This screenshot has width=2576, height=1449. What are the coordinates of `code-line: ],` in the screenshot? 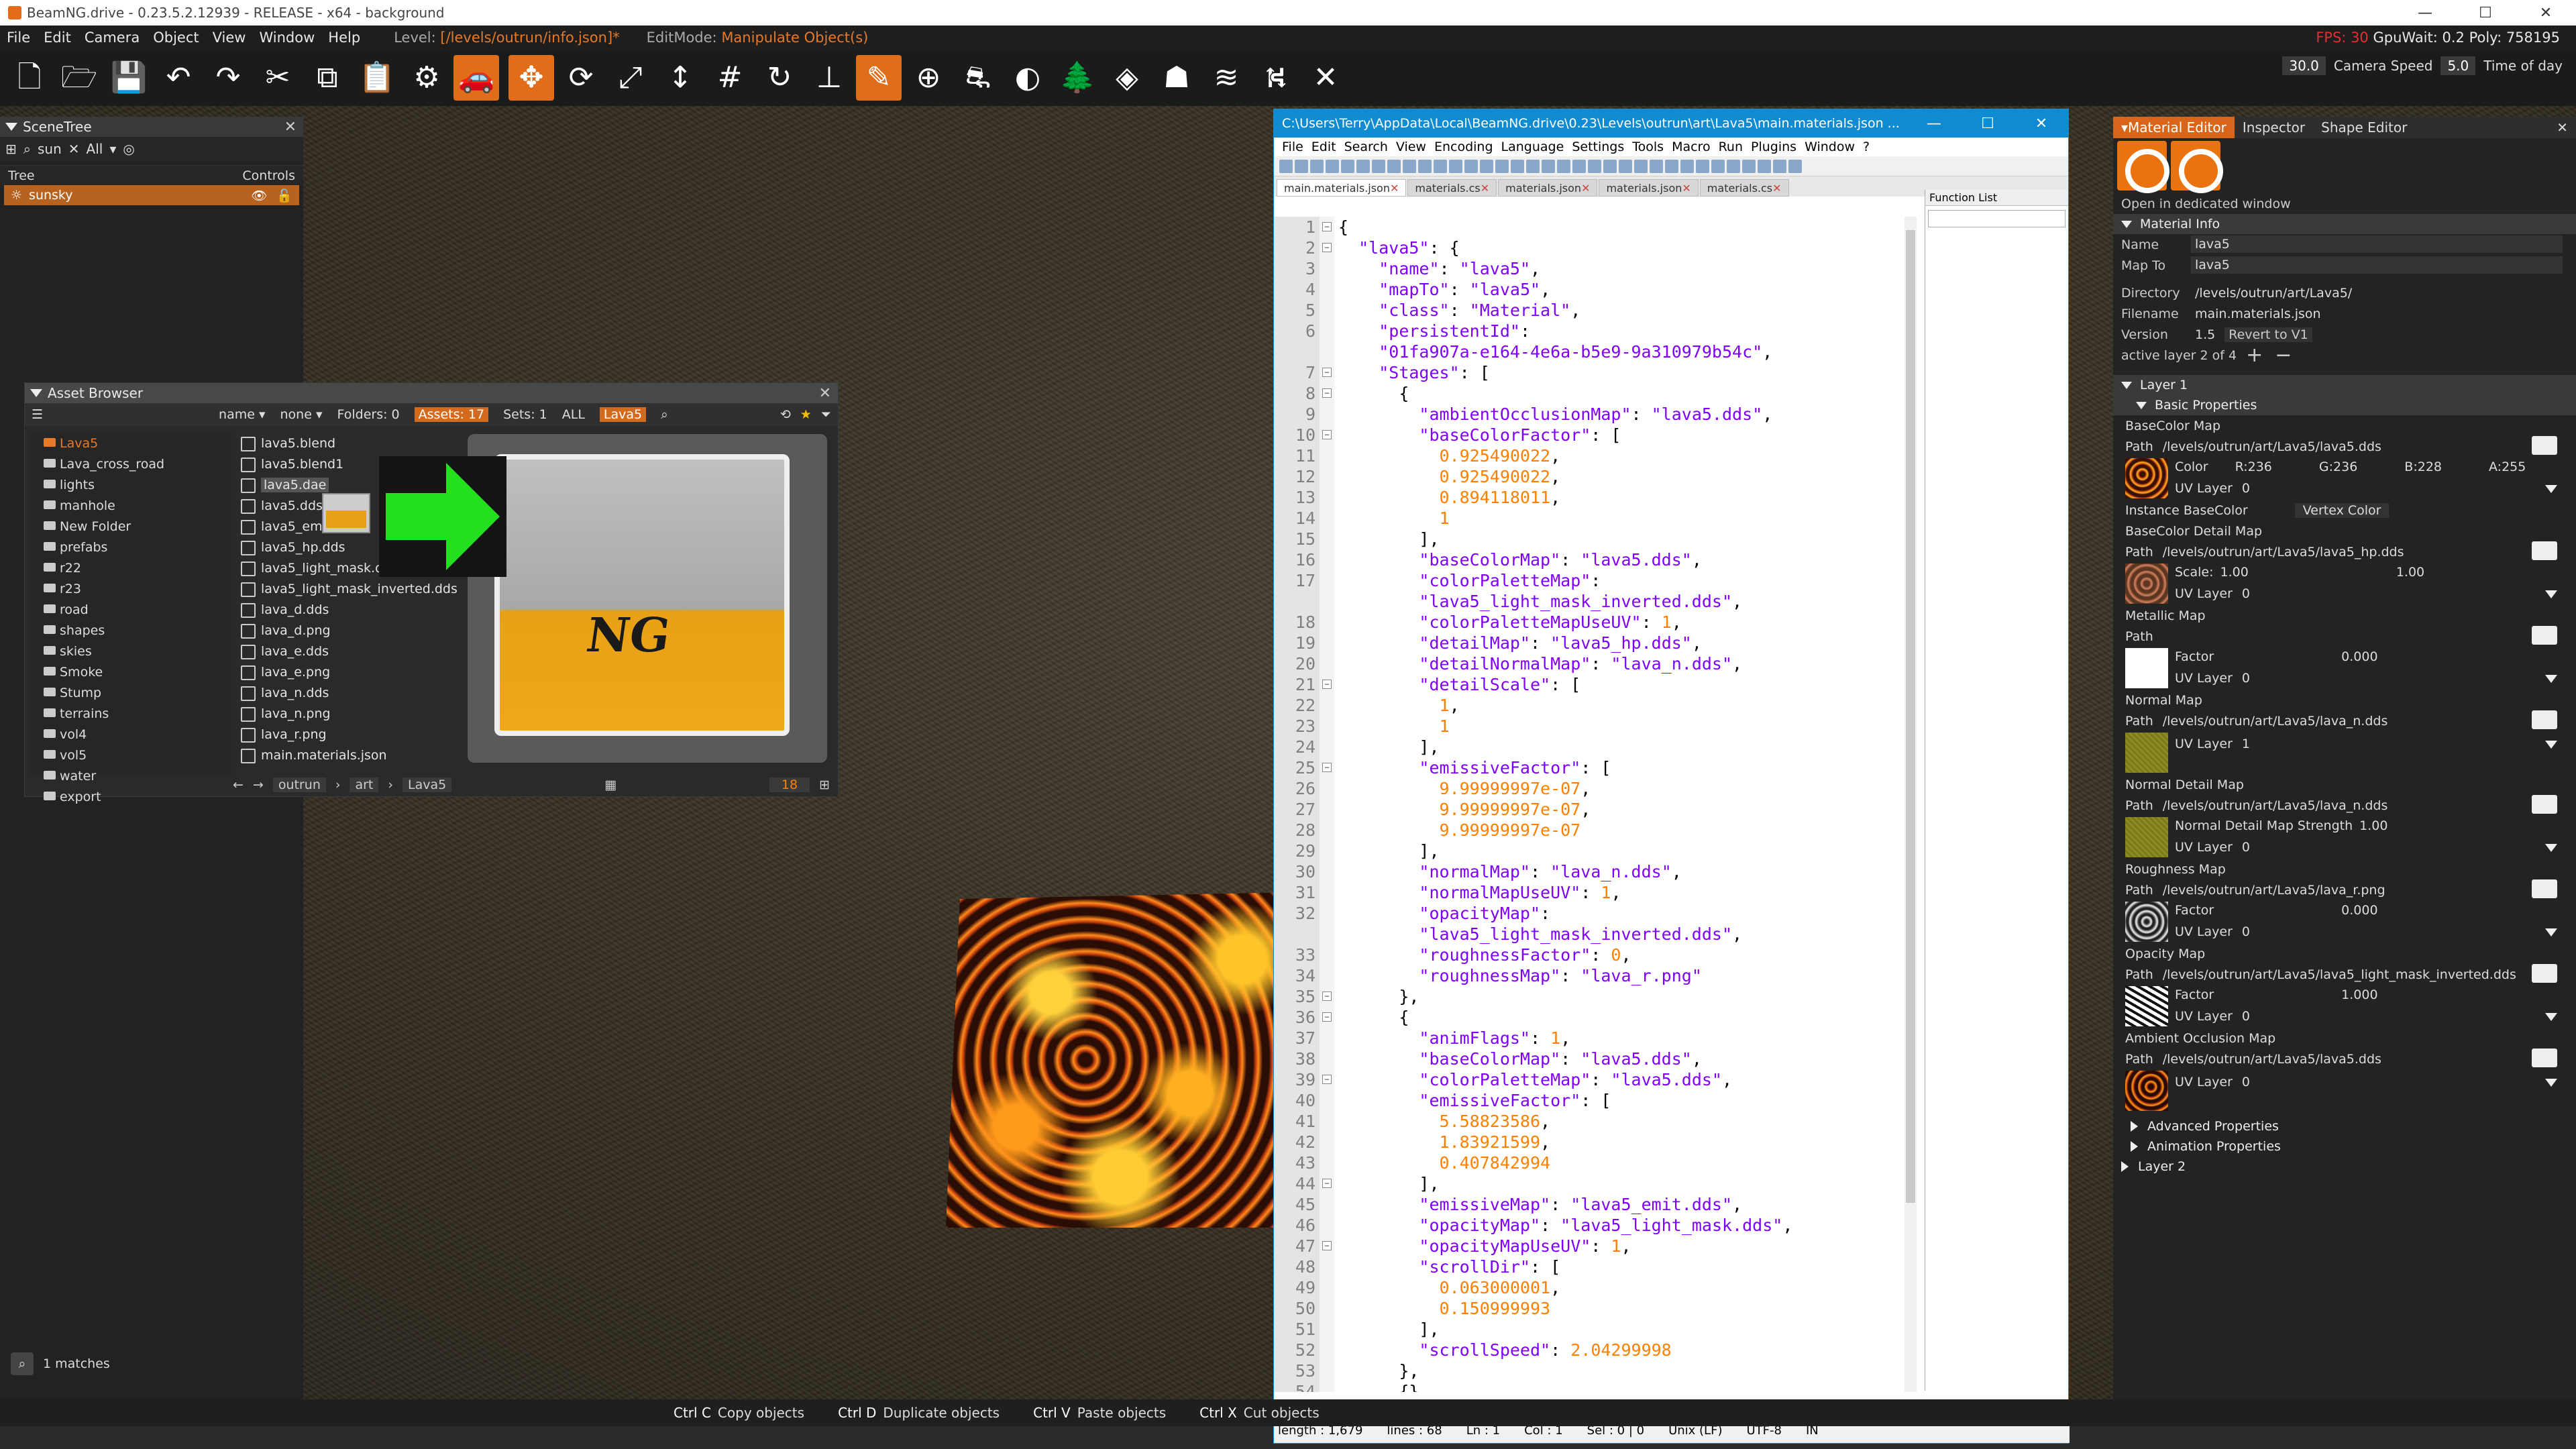 It's located at (1628, 1183).